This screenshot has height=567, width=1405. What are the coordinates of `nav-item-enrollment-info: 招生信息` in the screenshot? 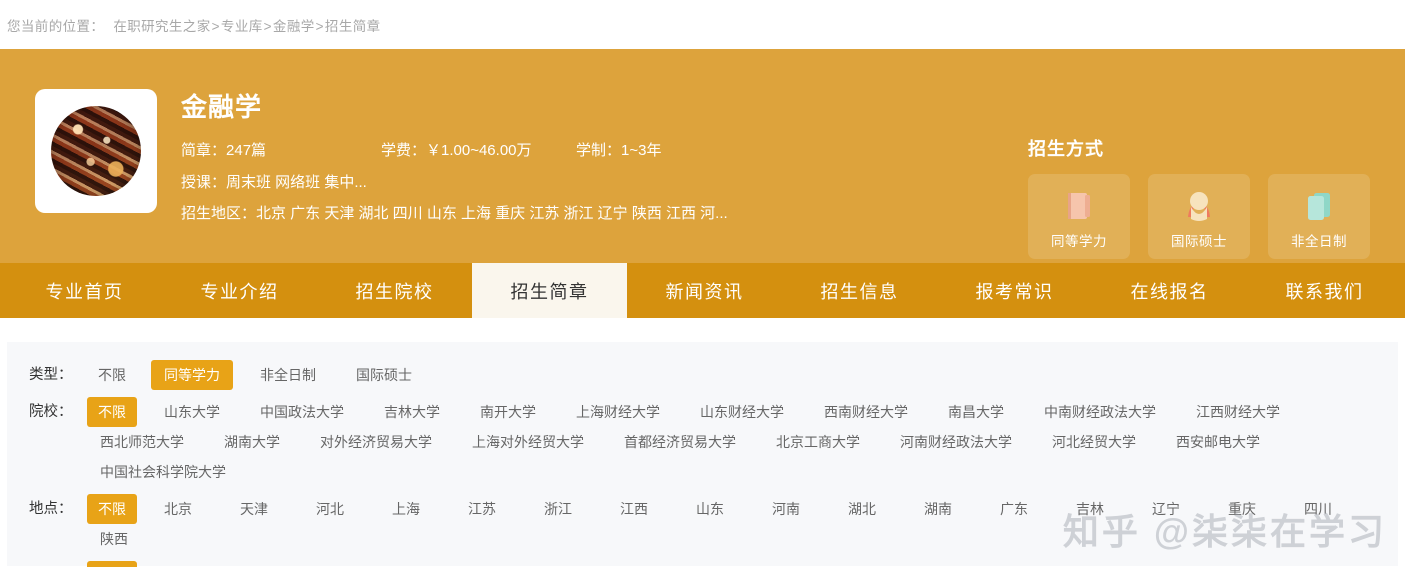 It's located at (859, 290).